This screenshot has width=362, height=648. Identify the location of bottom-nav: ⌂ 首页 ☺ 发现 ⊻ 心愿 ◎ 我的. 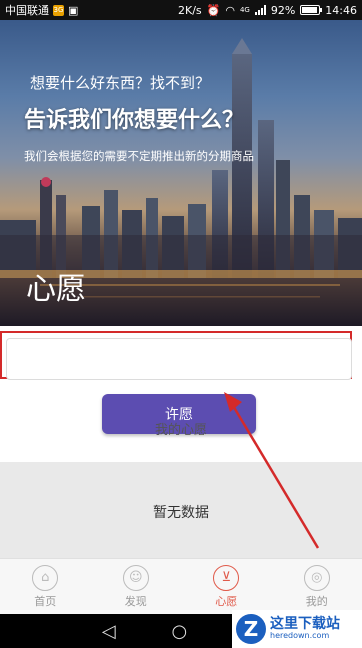
(181, 586).